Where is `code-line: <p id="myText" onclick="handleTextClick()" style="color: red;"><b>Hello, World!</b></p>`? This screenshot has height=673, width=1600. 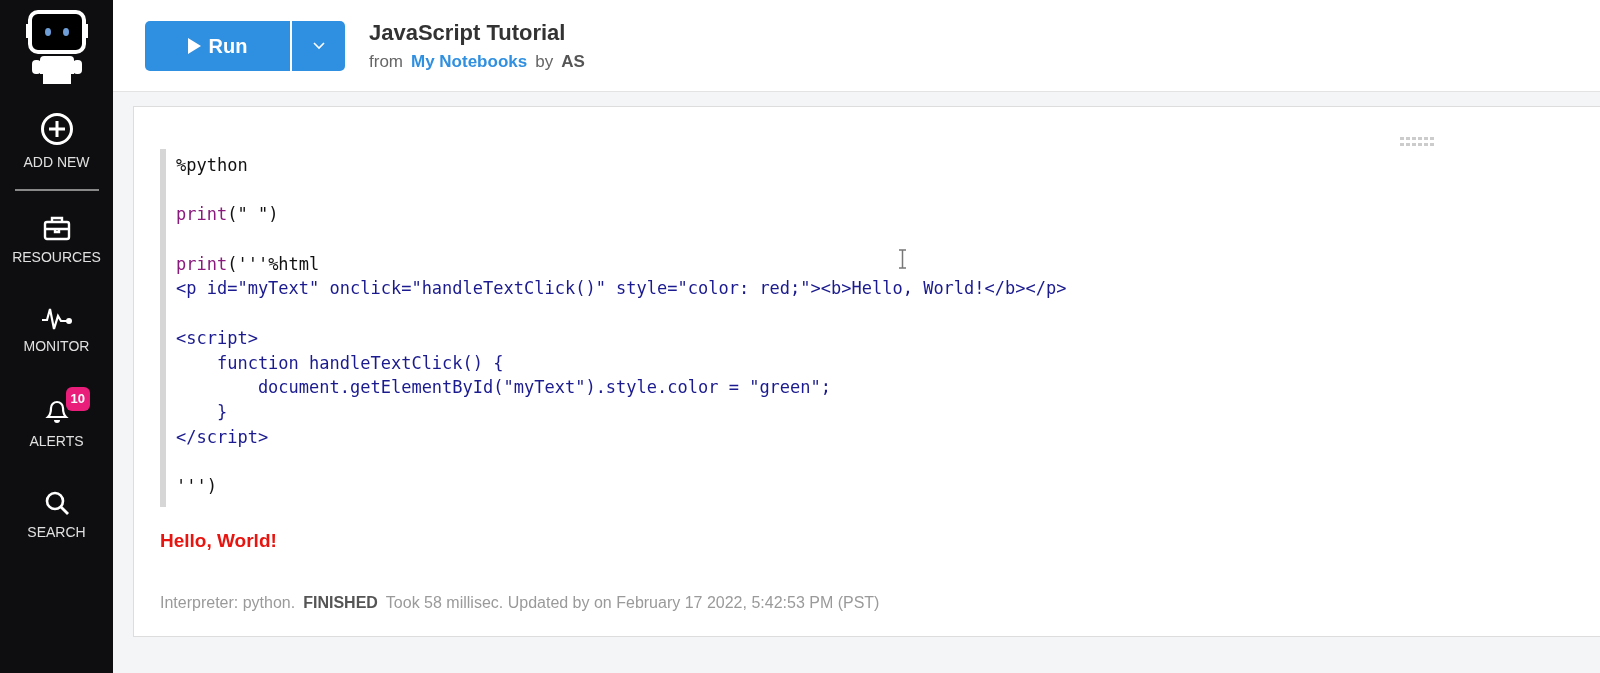
code-line: <p id="myText" onclick="handleTextClick()" style="color: red;"><b>Hello, World!</b></p> is located at coordinates (621, 289).